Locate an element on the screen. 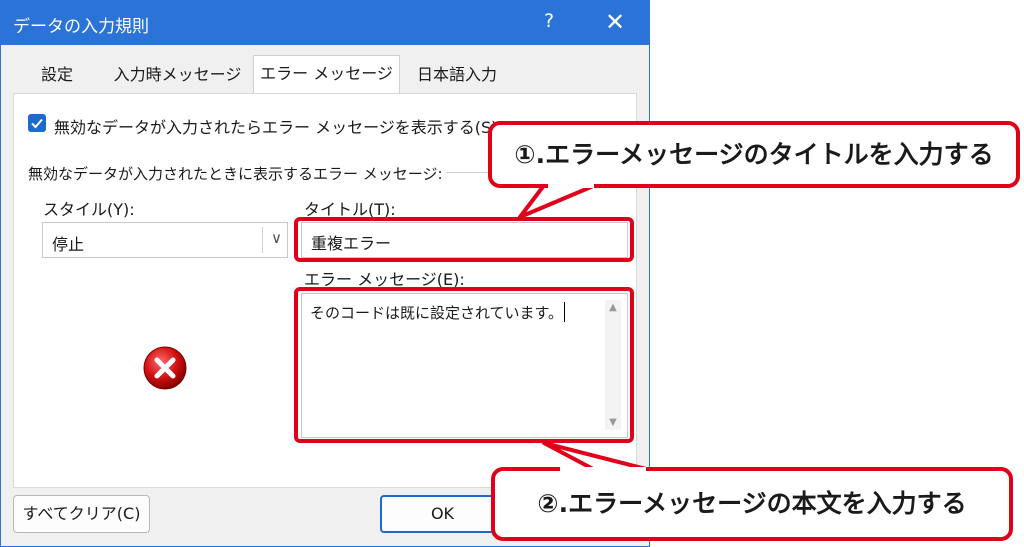 The width and height of the screenshot is (1024, 547). callout-message-instruction: ②.エラーメッセージの本文を入力する is located at coordinates (752, 504).